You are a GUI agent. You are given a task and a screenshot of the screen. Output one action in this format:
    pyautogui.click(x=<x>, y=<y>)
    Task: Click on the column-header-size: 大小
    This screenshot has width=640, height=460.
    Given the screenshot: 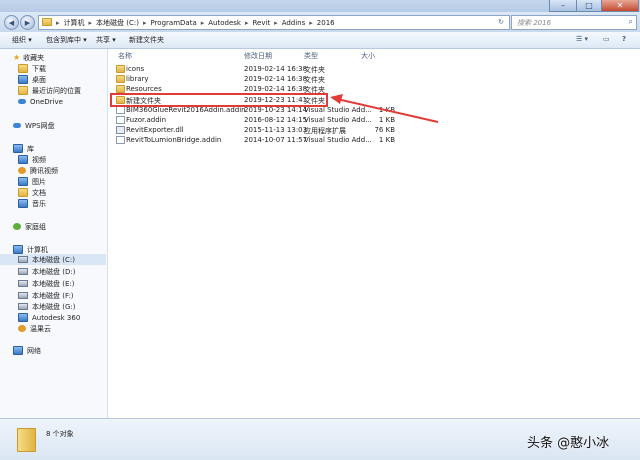 What is the action you would take?
    pyautogui.click(x=368, y=56)
    